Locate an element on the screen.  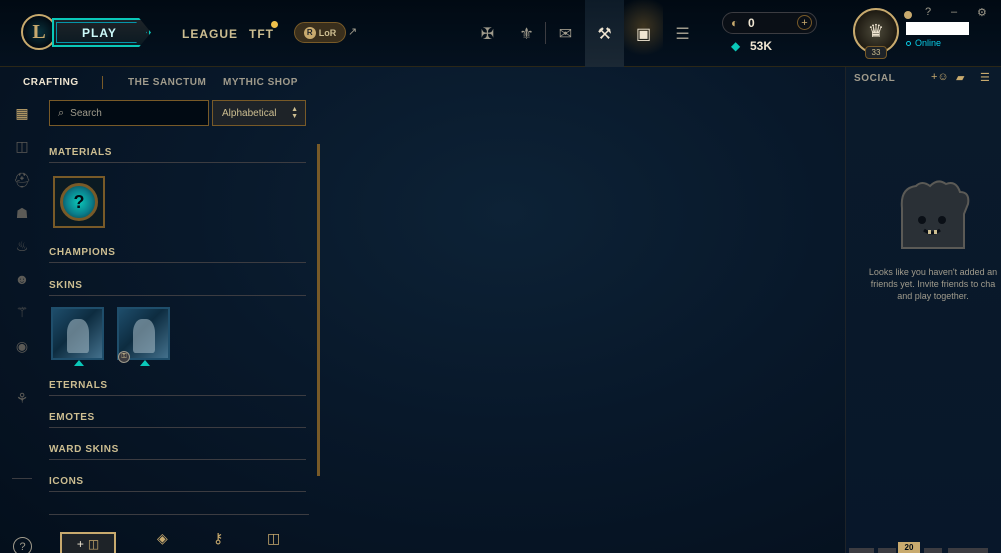
subnav-divider is located at coordinates (102, 82).